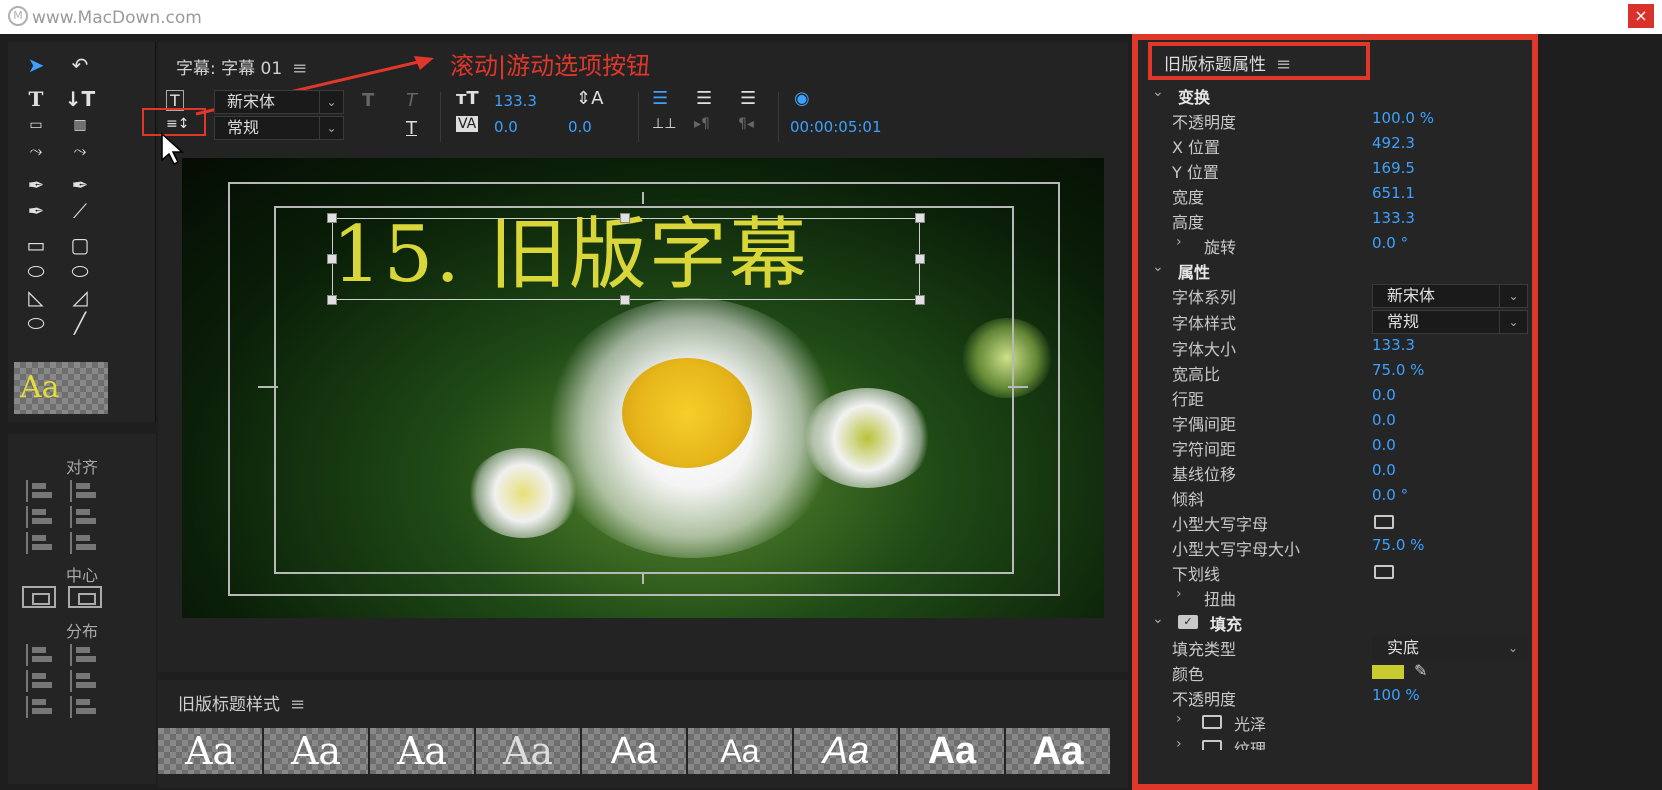  What do you see at coordinates (1403, 118) in the screenshot?
I see `prop-value: 100.0 %` at bounding box center [1403, 118].